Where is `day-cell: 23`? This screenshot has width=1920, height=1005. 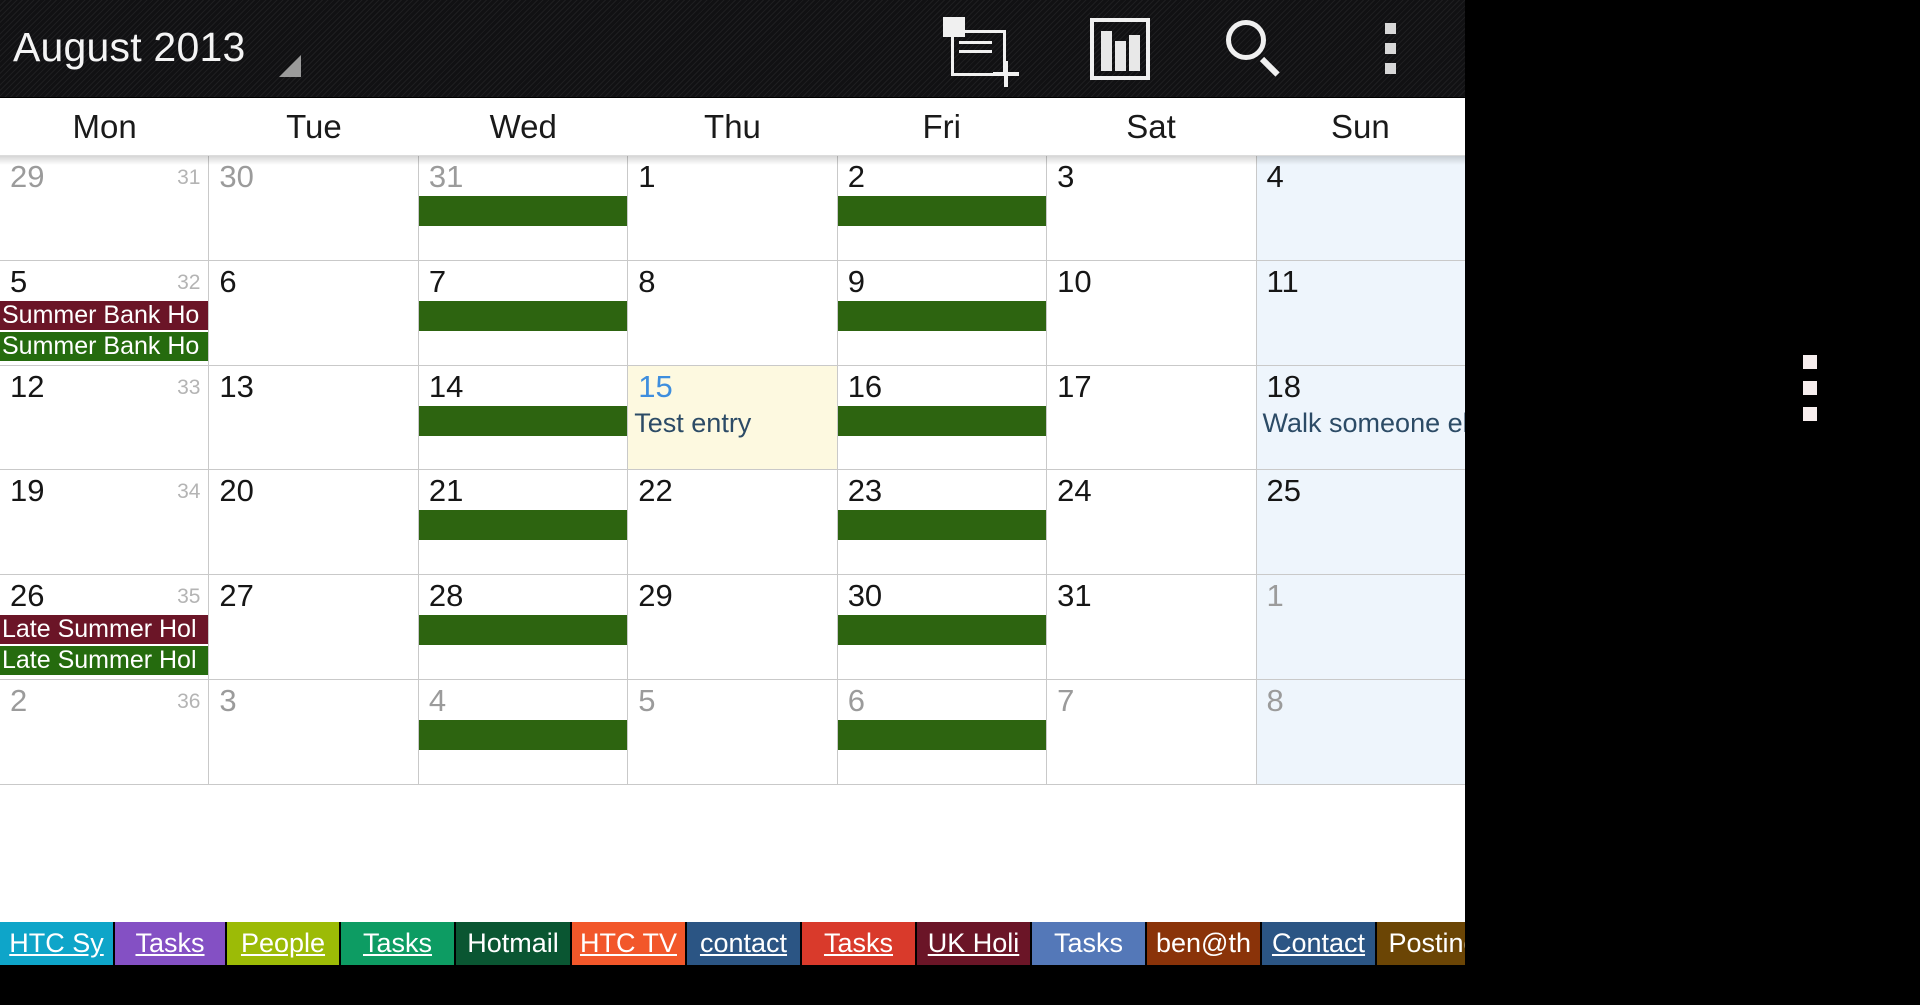
day-cell: 23 is located at coordinates (942, 522).